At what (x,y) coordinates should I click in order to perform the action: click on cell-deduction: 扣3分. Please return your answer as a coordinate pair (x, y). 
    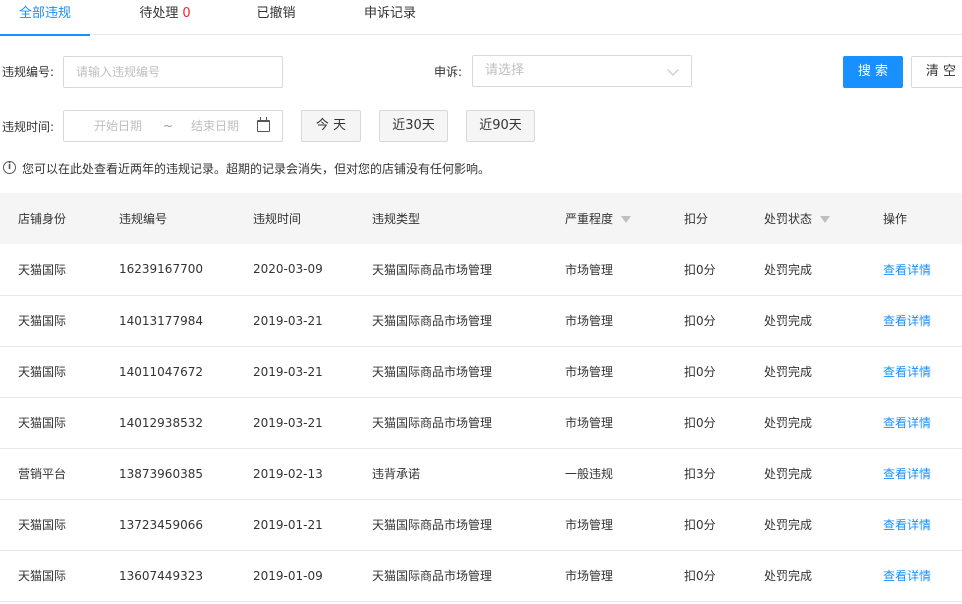
    Looking at the image, I should click on (706, 474).